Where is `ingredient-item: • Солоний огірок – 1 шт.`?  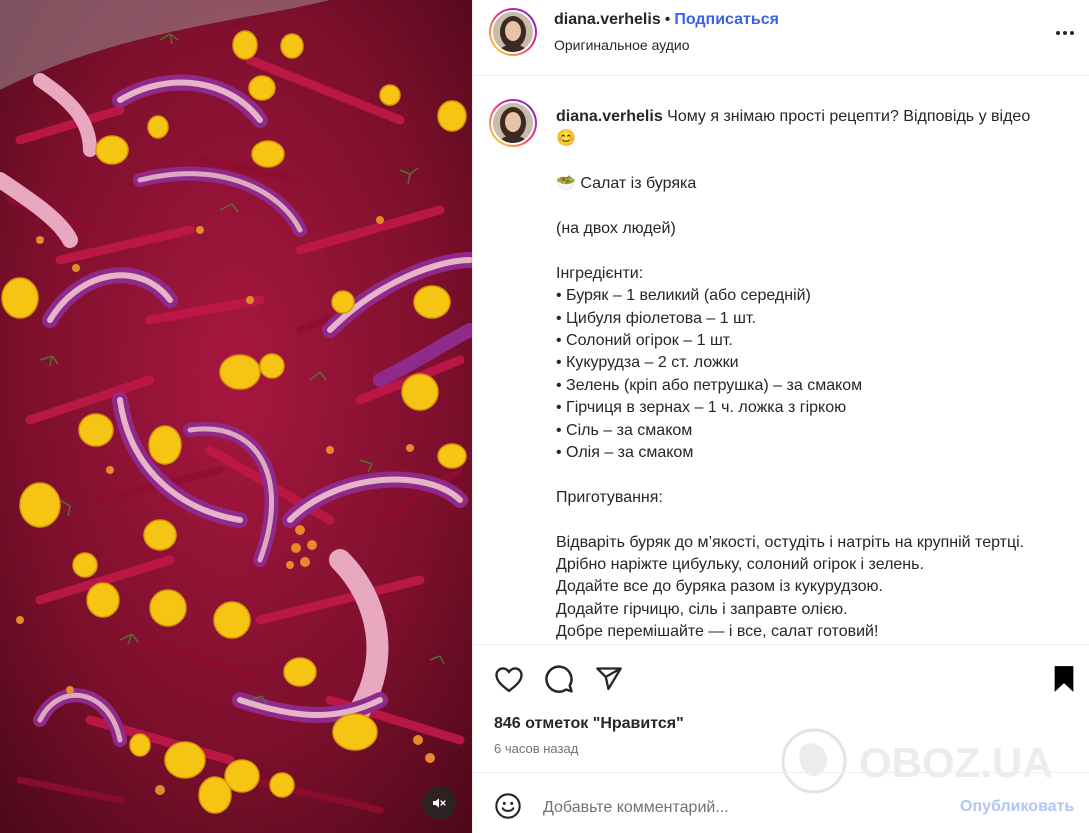 ingredient-item: • Солоний огірок – 1 шт. is located at coordinates (644, 341).